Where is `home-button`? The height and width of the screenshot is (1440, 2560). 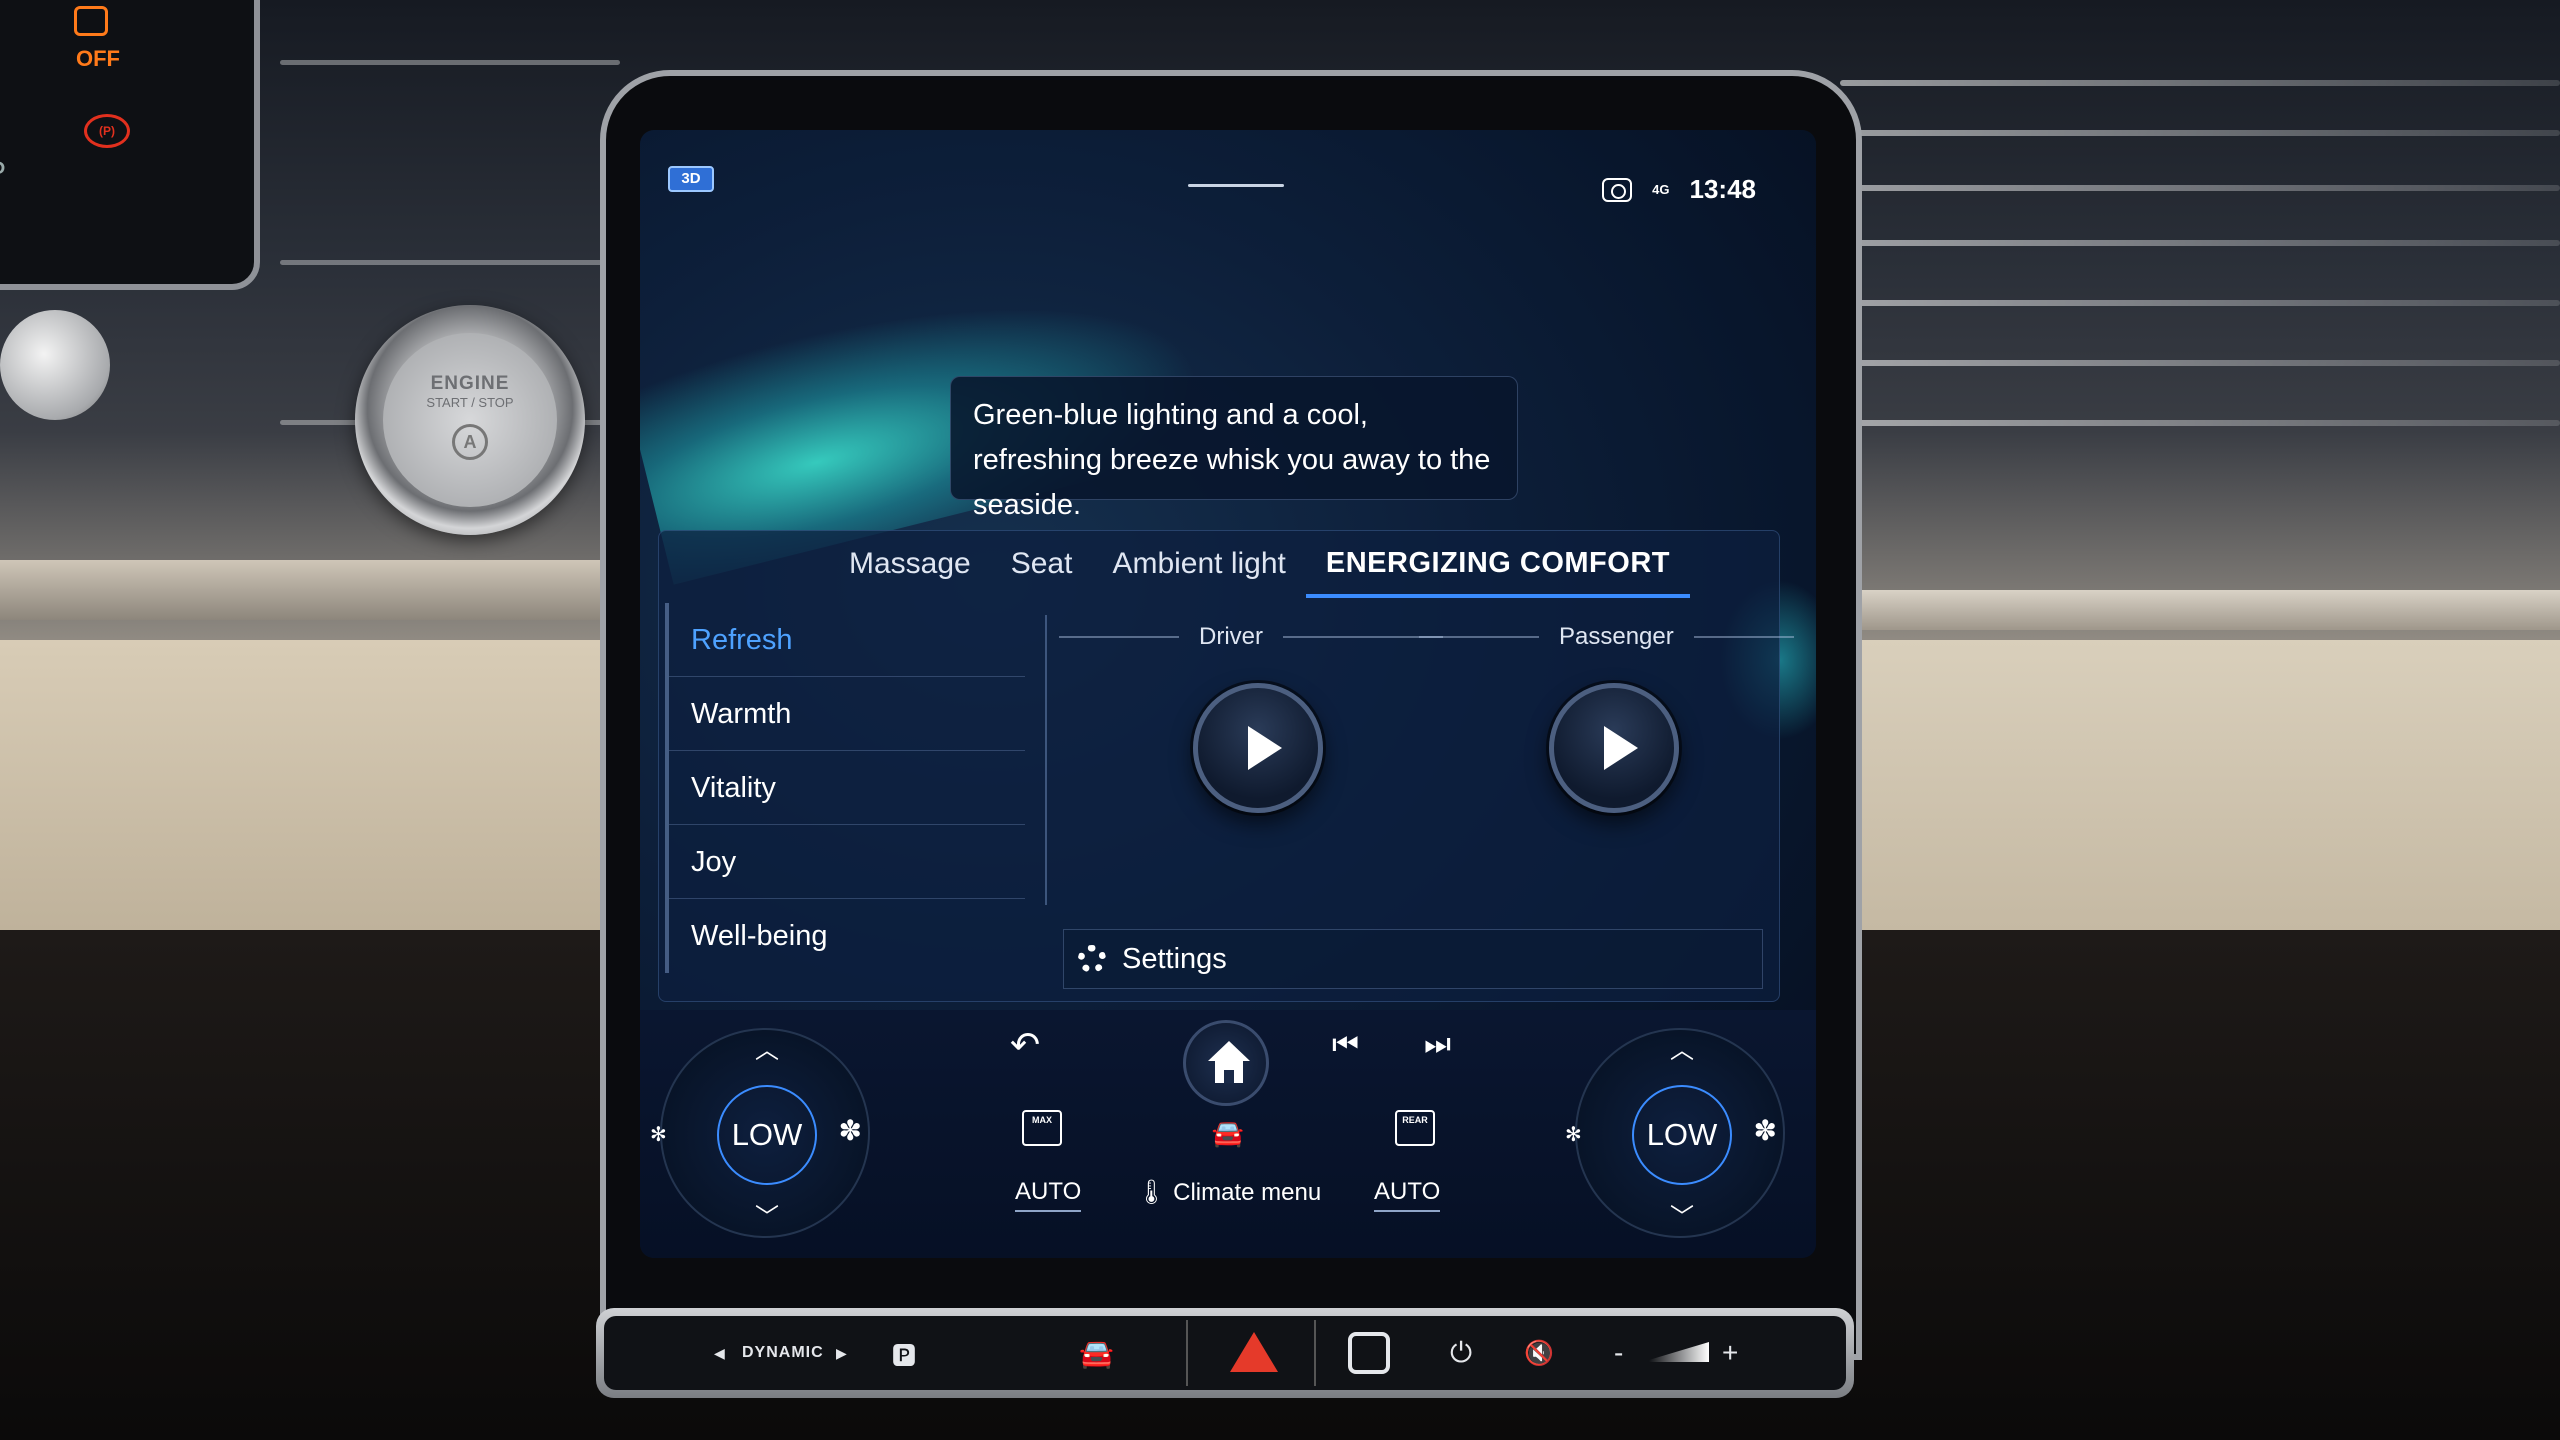 home-button is located at coordinates (1226, 1063).